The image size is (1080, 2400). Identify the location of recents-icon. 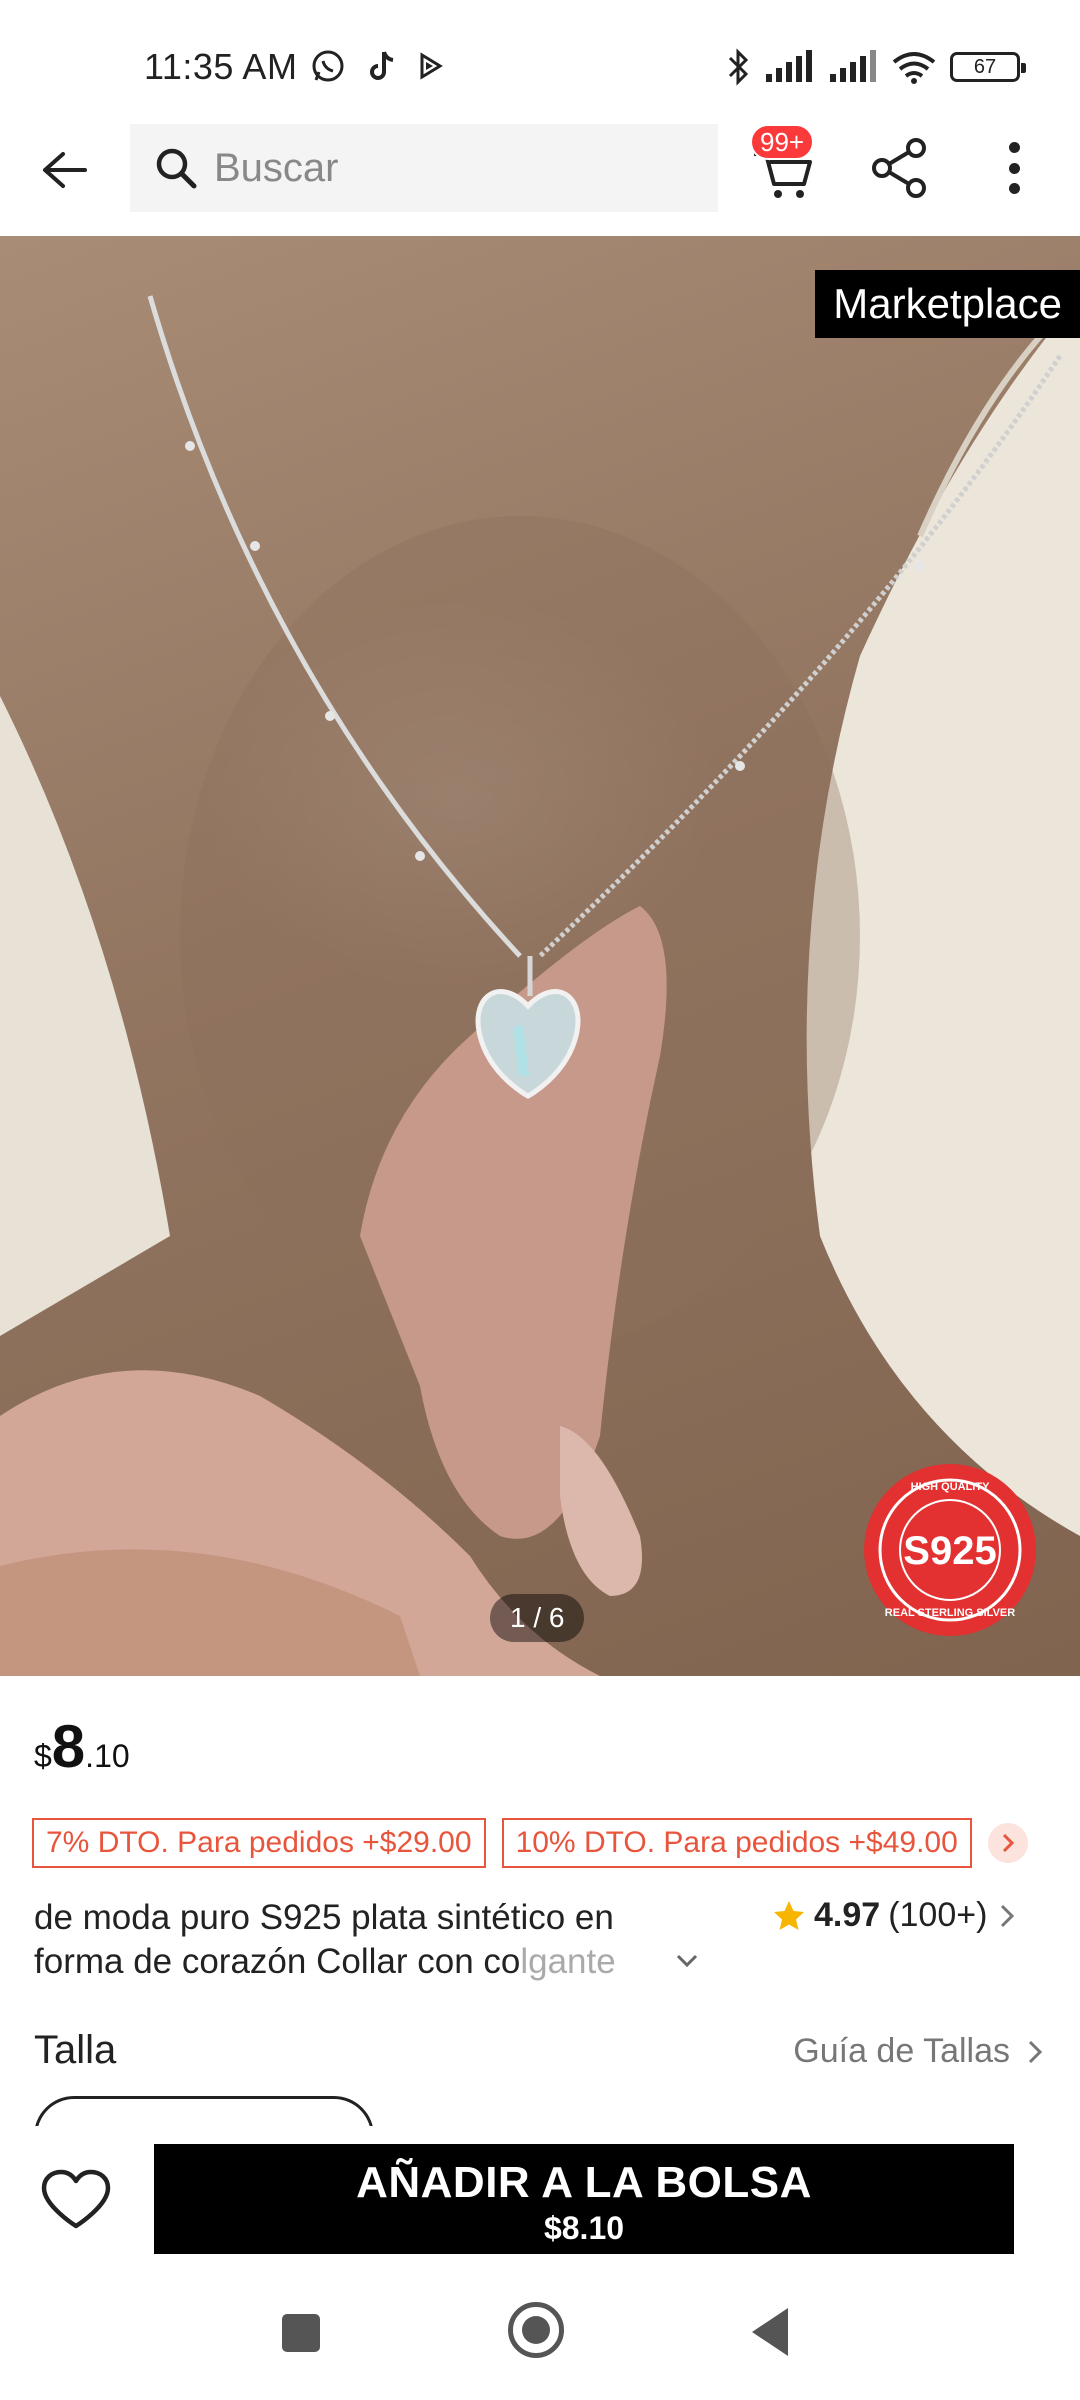
(301, 2333).